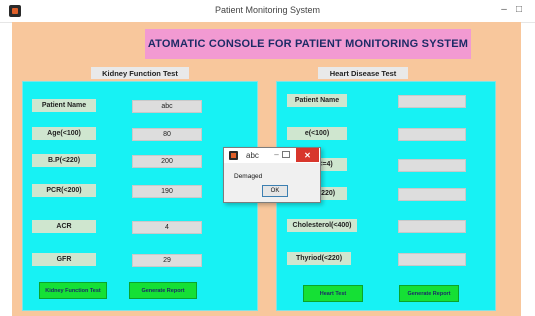  I want to click on kidney-patient-name-input: abc, so click(167, 106).